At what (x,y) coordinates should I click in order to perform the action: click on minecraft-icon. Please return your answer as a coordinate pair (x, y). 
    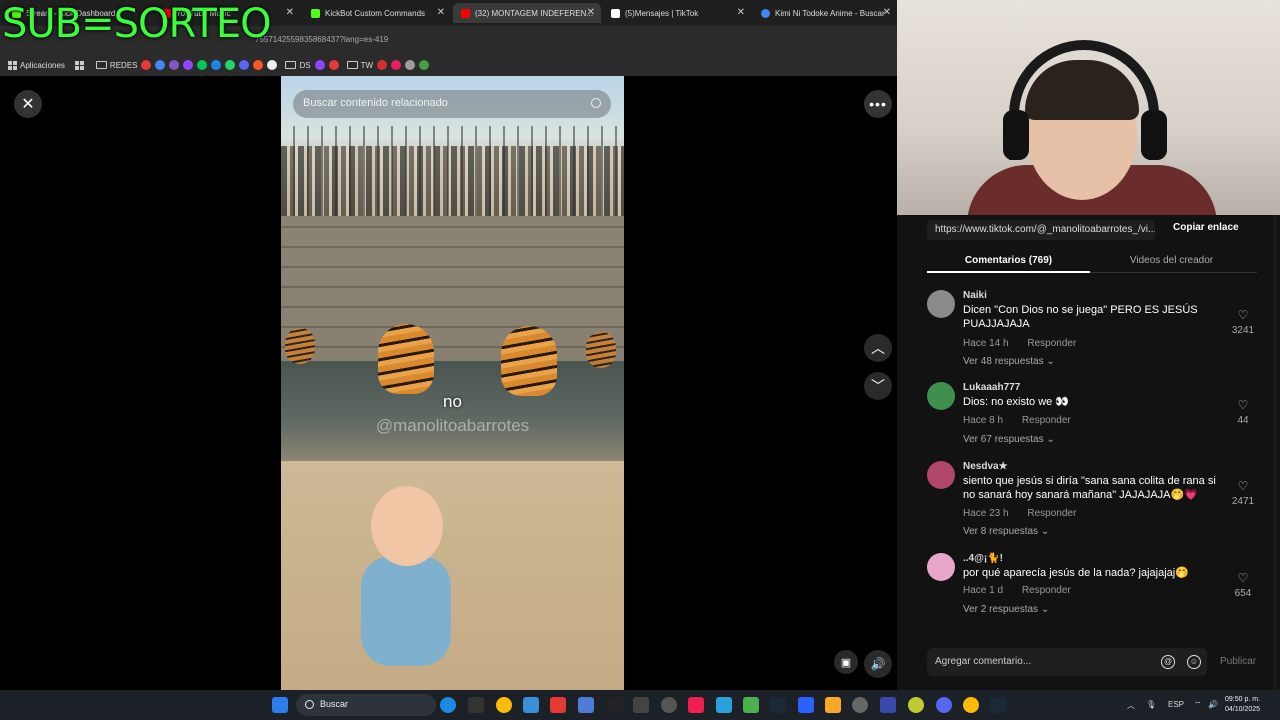
    Looking at the image, I should click on (751, 705).